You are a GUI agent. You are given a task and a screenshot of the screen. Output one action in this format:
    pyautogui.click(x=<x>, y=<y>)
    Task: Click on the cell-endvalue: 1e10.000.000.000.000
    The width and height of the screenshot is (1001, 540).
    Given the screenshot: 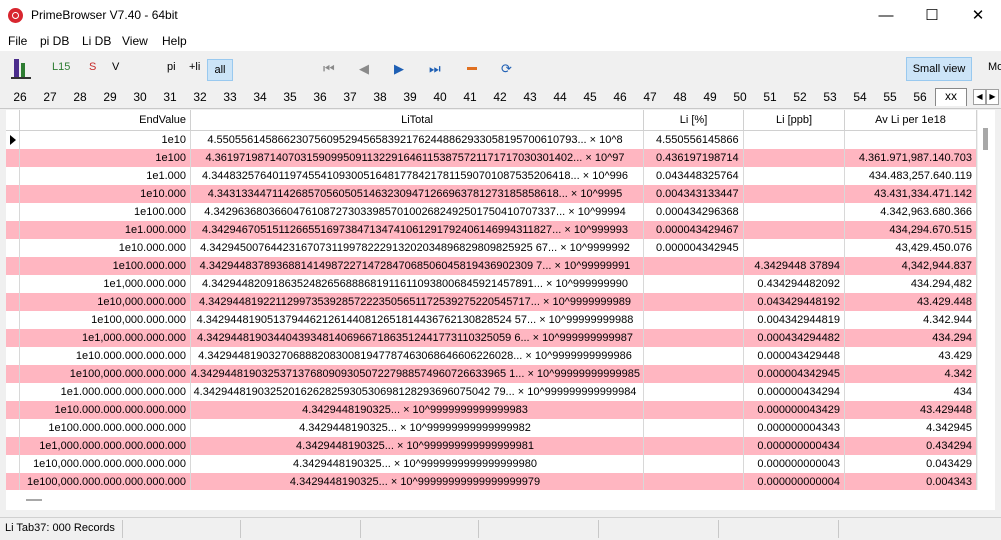 What is the action you would take?
    pyautogui.click(x=105, y=356)
    